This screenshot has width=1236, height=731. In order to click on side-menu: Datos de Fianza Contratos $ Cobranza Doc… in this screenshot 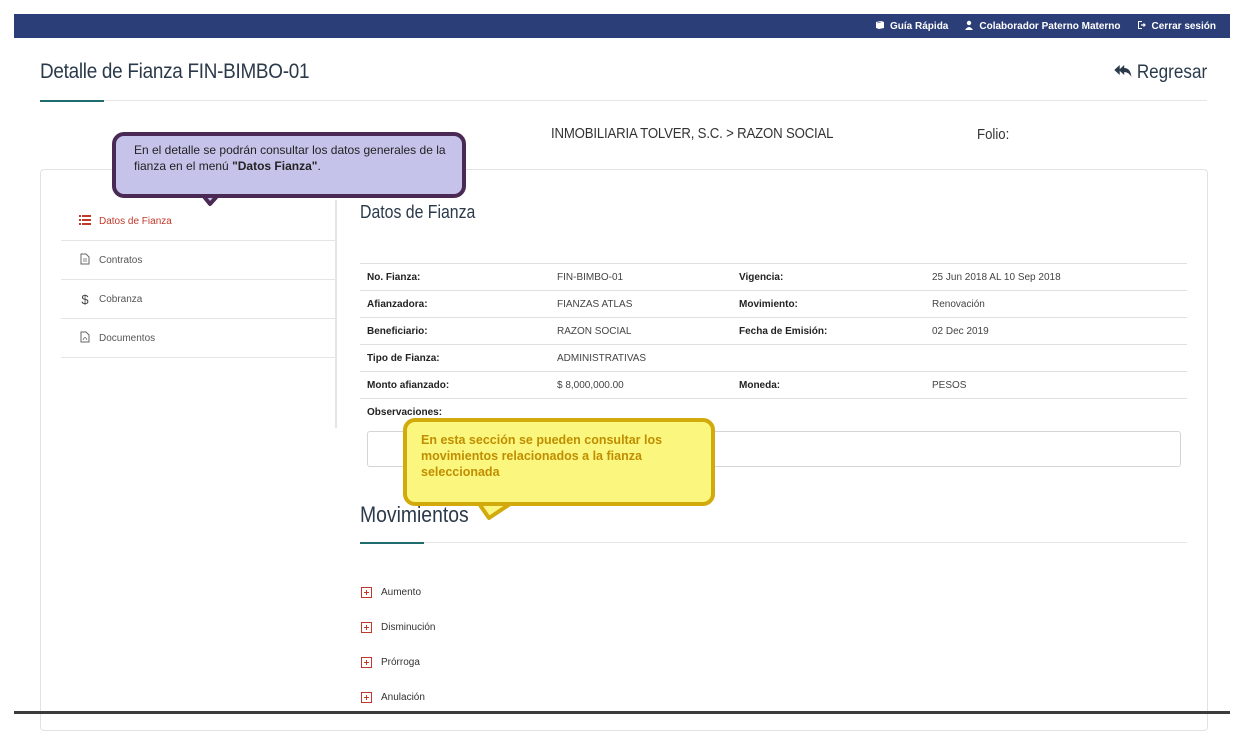, I will do `click(198, 280)`.